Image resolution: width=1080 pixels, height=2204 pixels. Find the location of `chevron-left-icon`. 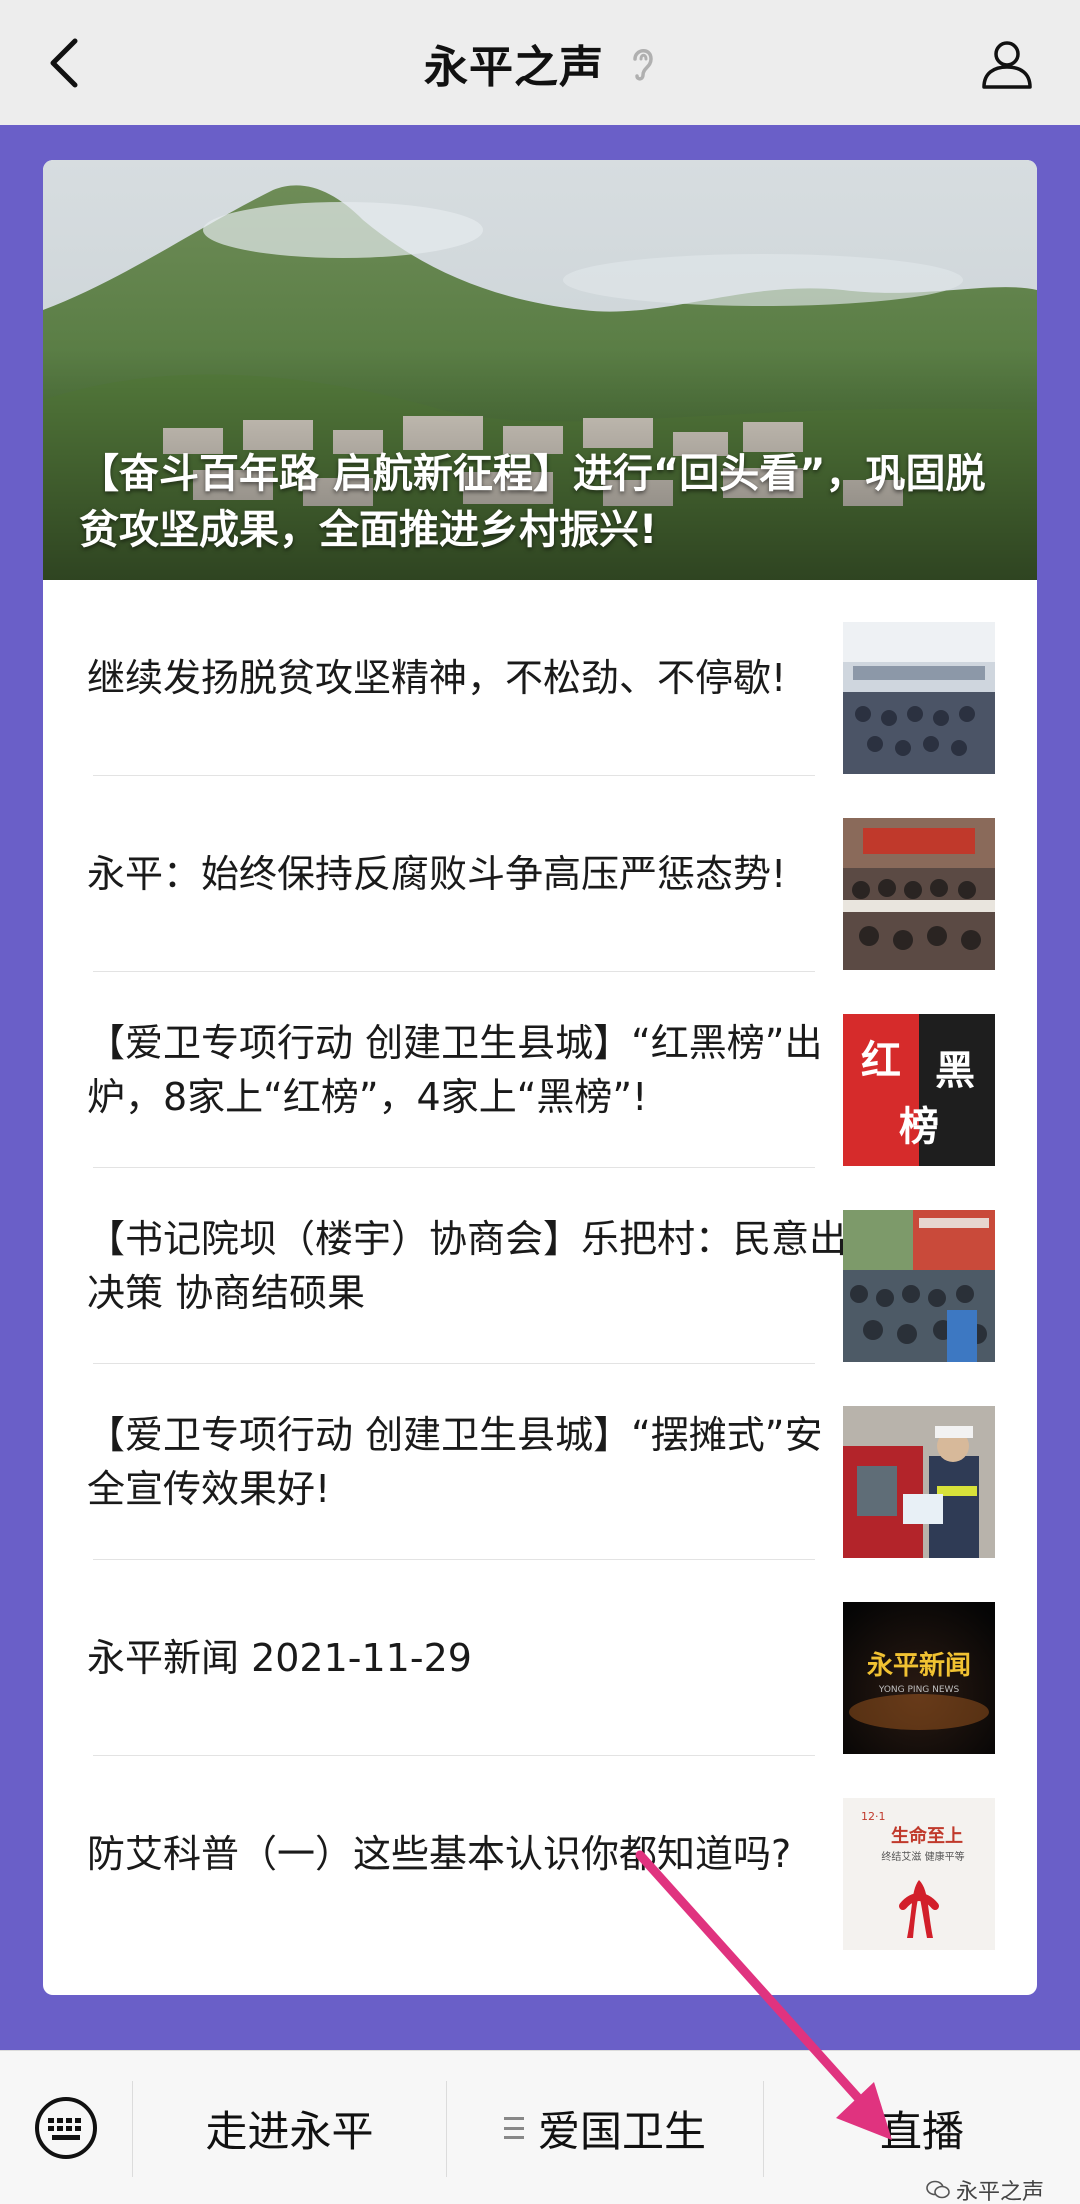

chevron-left-icon is located at coordinates (64, 63).